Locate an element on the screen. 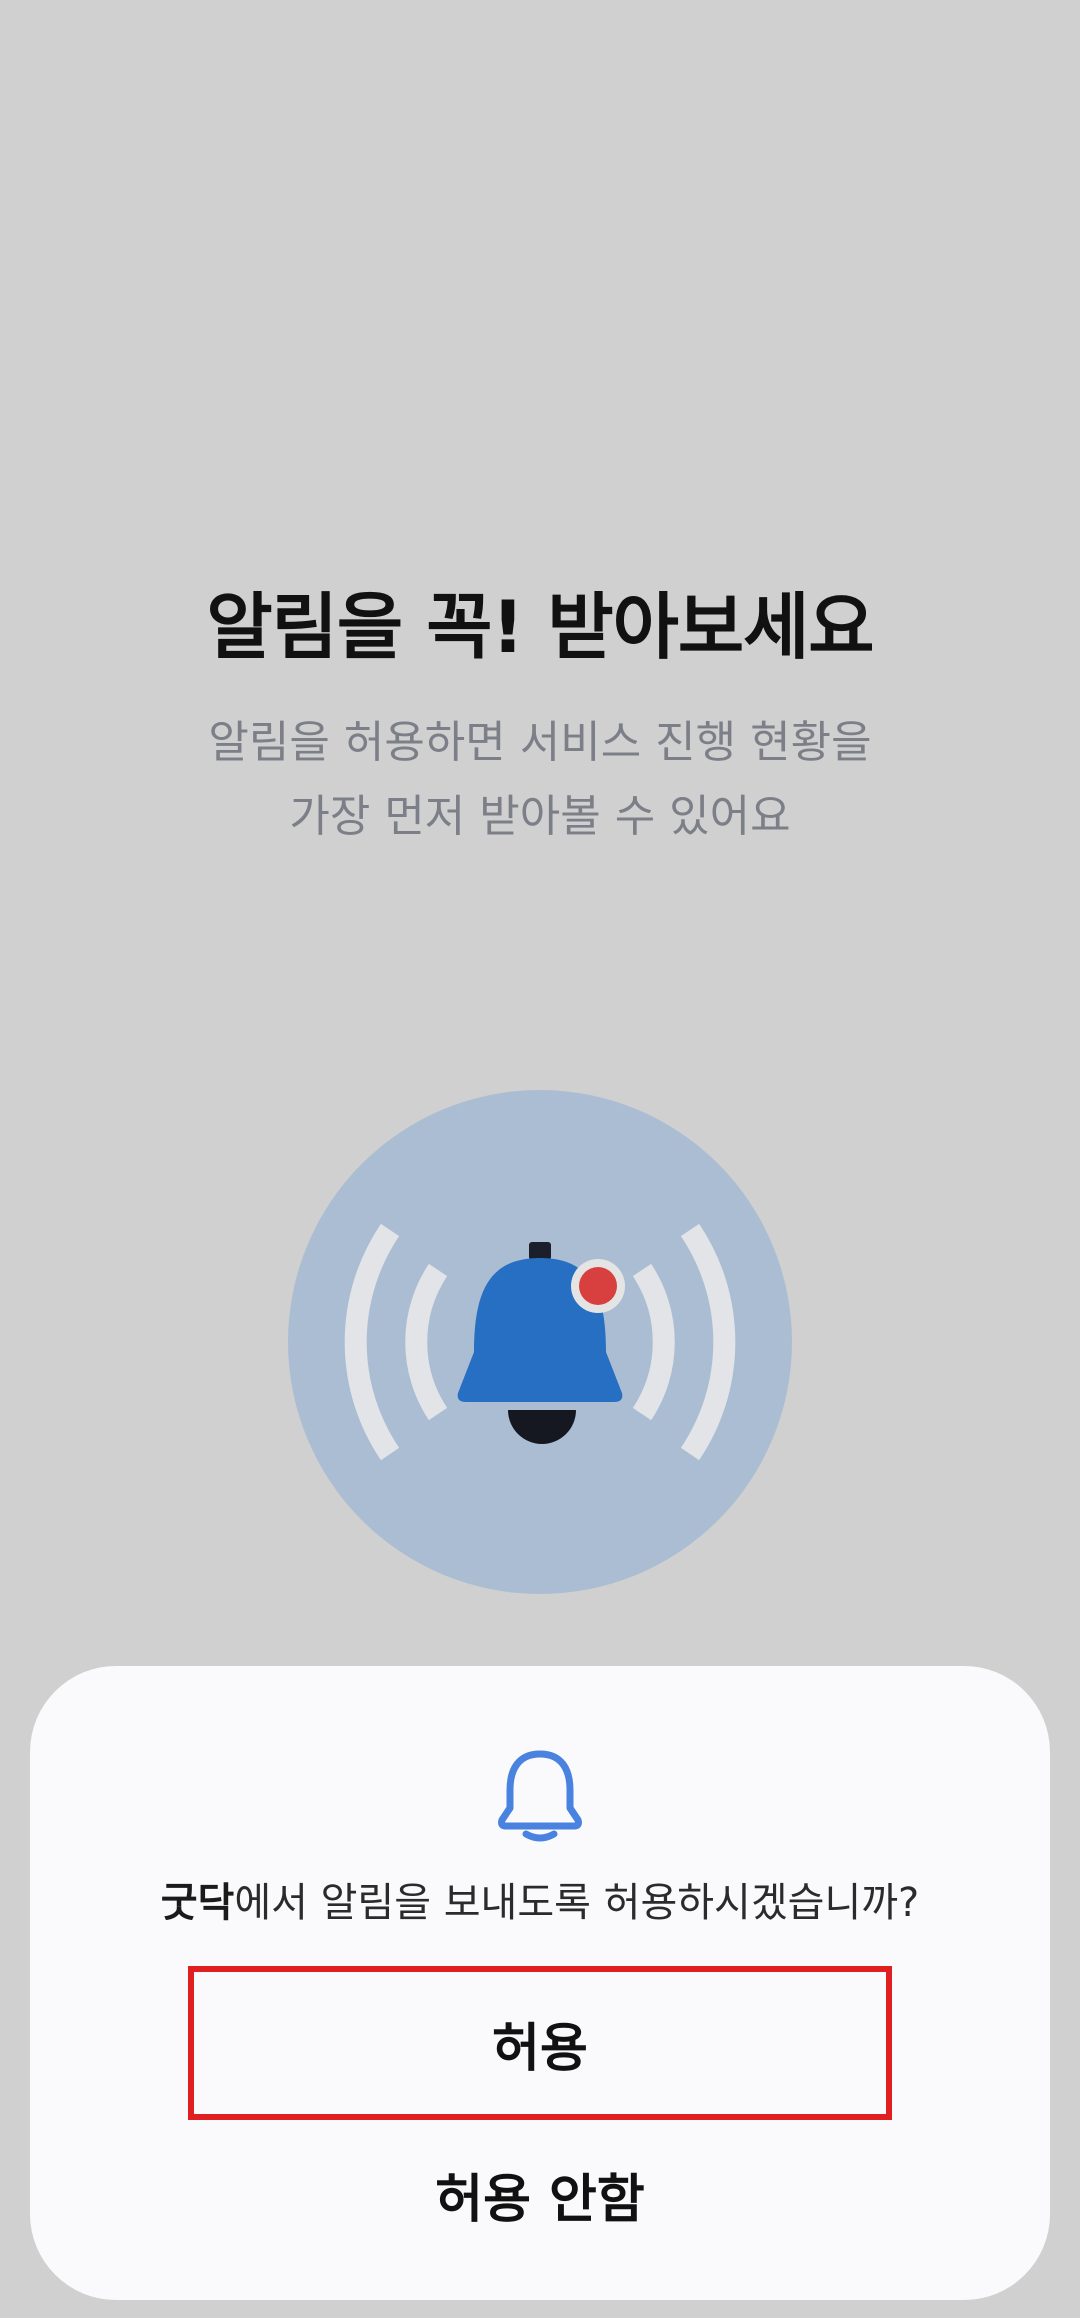 This screenshot has height=2318, width=1080. question-text: 에서 알림을 보내도록 허용하시겠습니까? is located at coordinates (577, 1903).